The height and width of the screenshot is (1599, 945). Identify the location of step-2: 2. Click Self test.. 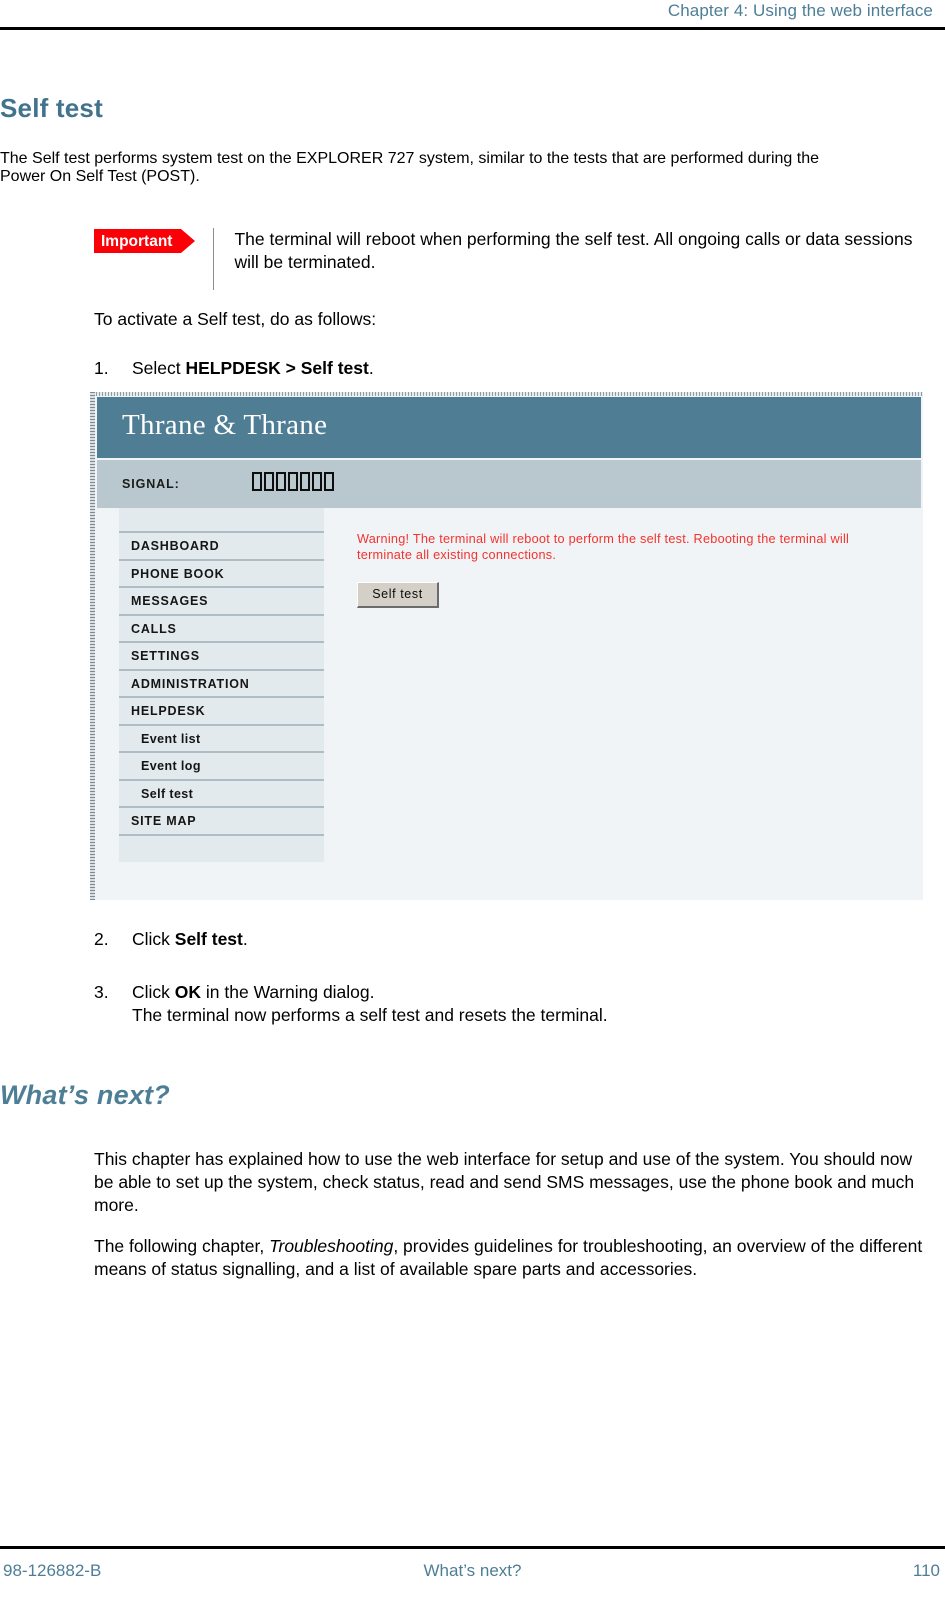
(504, 939).